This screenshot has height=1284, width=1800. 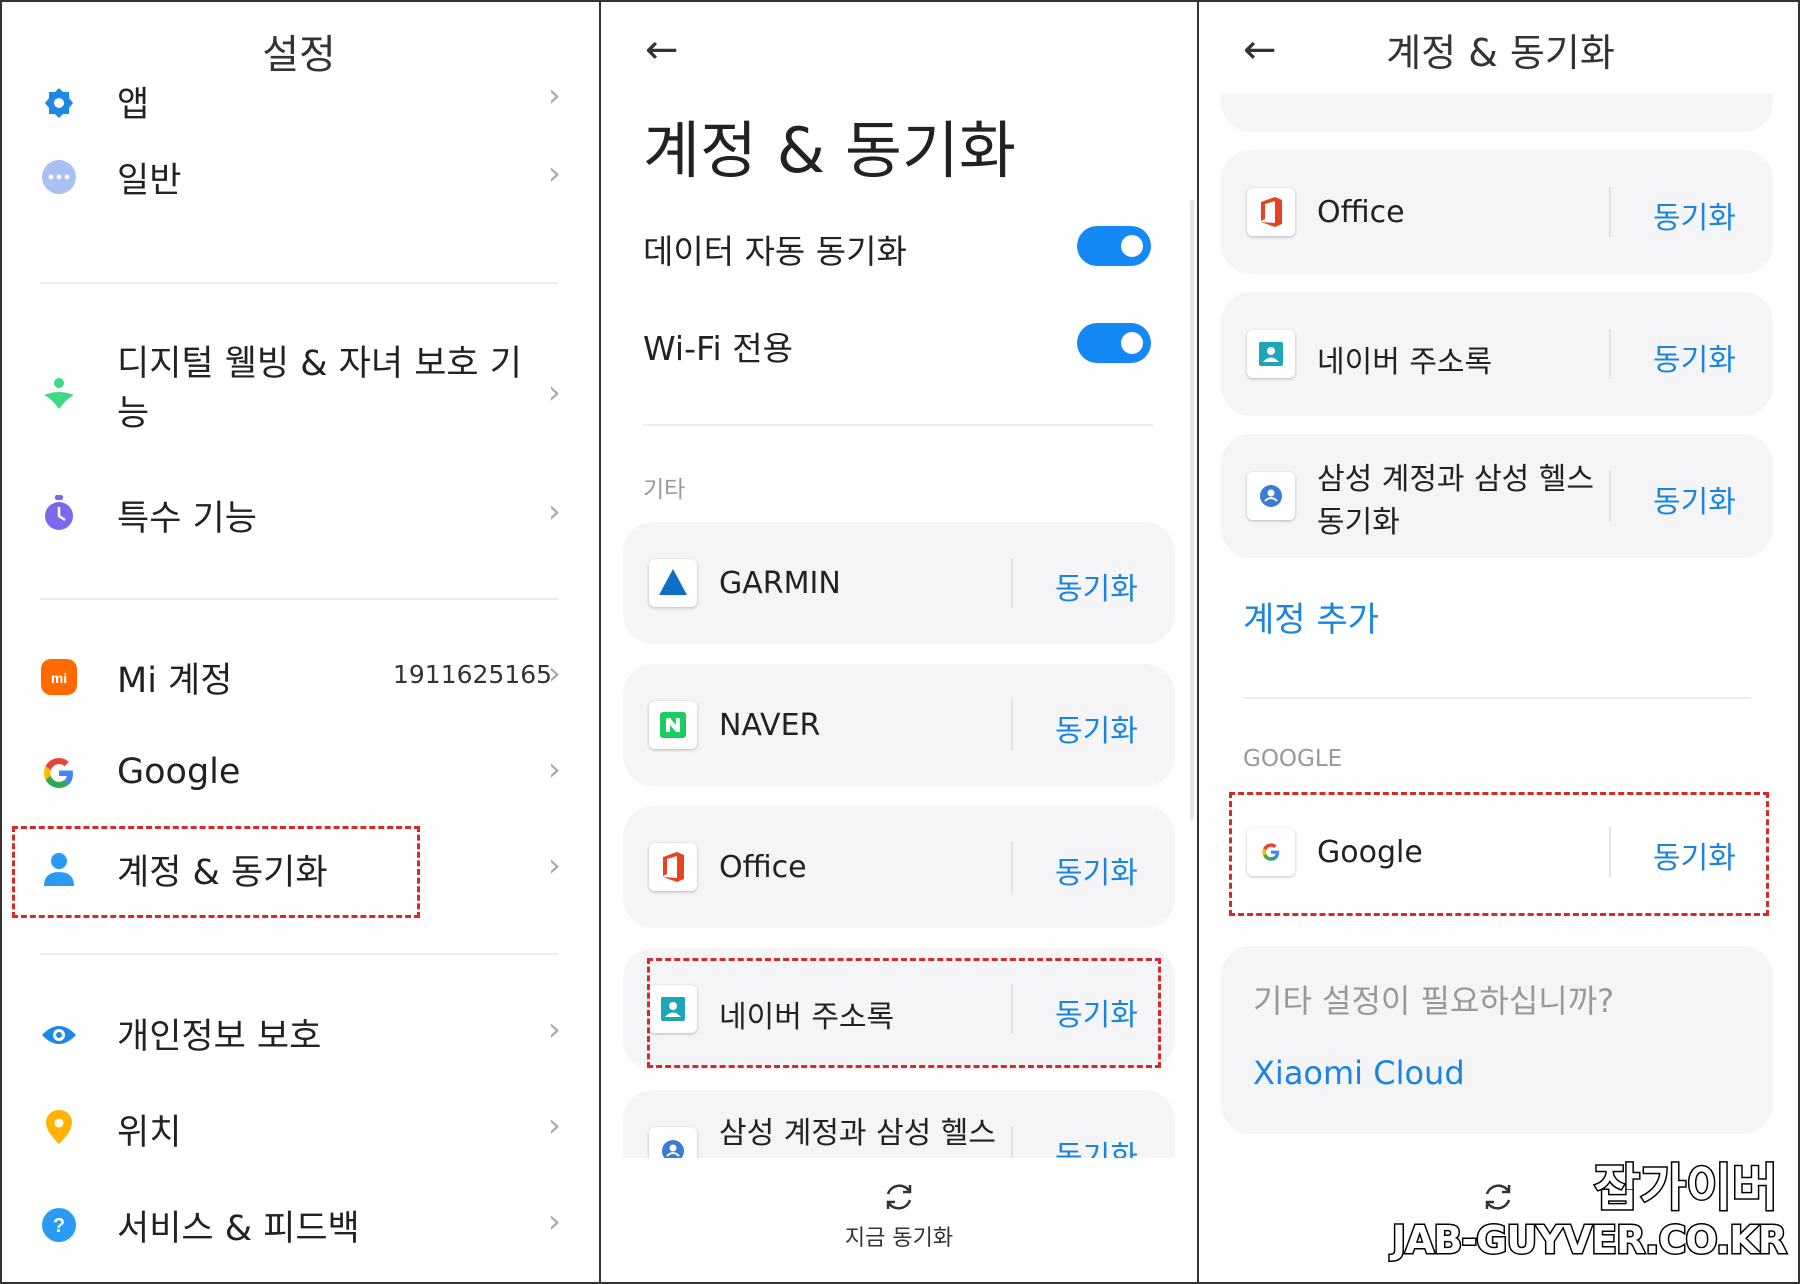 What do you see at coordinates (1192, 510) in the screenshot?
I see `scrollbar` at bounding box center [1192, 510].